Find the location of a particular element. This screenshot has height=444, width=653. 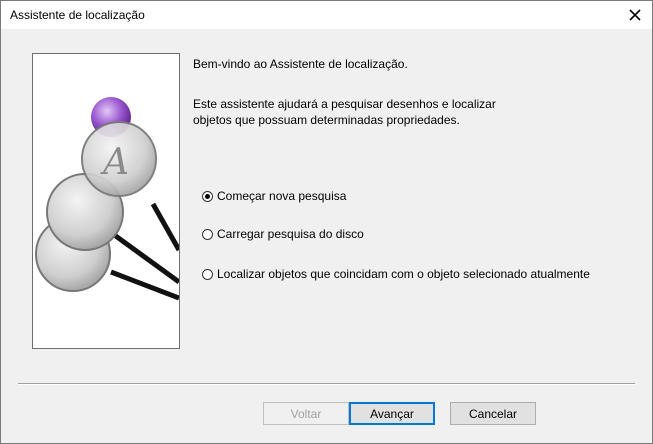

magnifying-glasses-illustration: A is located at coordinates (107, 199).